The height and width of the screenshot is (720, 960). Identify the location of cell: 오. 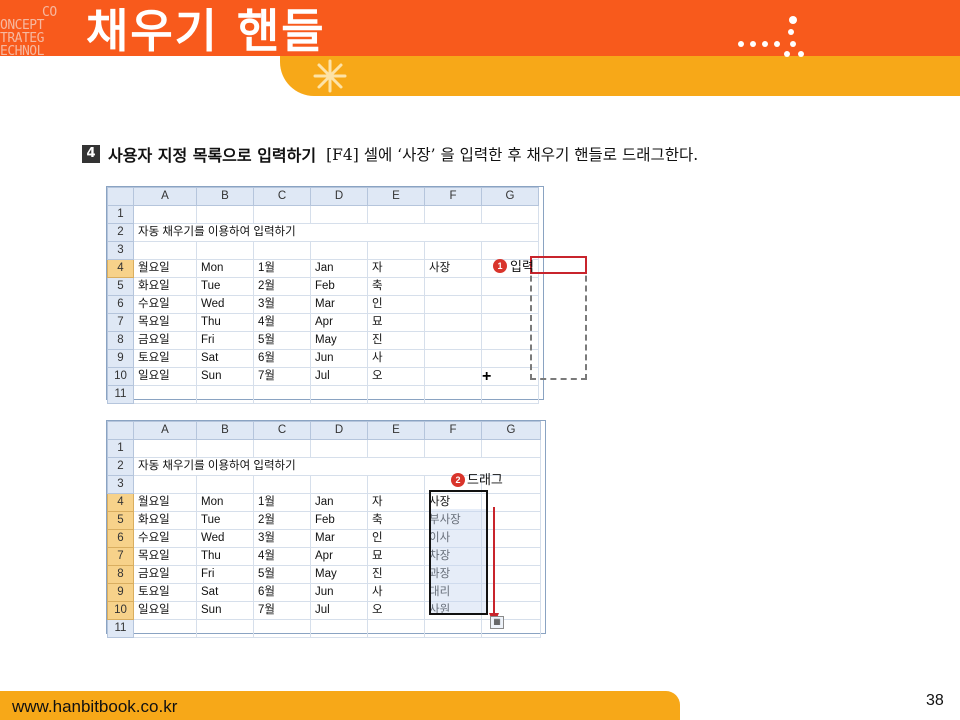
(396, 376).